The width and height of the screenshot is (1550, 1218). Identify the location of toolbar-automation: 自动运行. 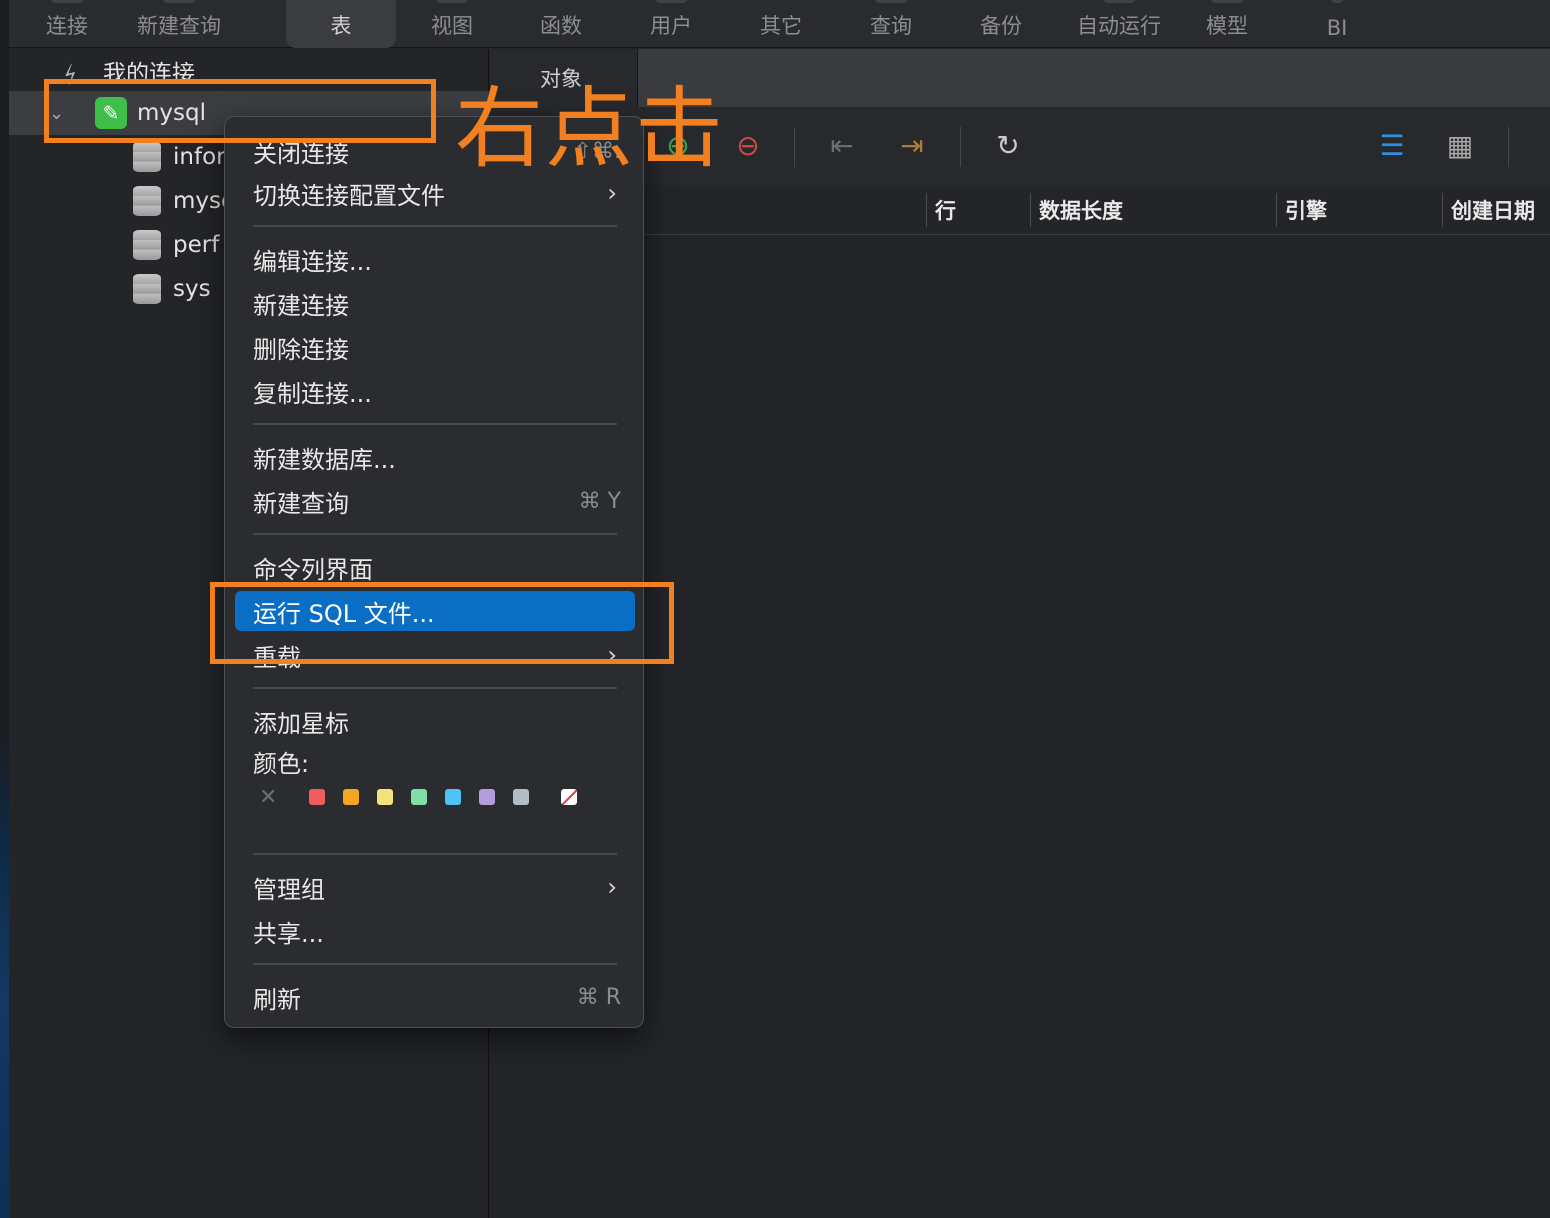
(1119, 24).